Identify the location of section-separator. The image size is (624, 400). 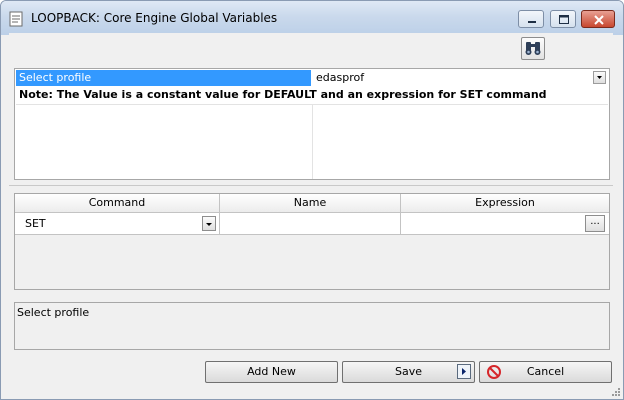
(311, 185).